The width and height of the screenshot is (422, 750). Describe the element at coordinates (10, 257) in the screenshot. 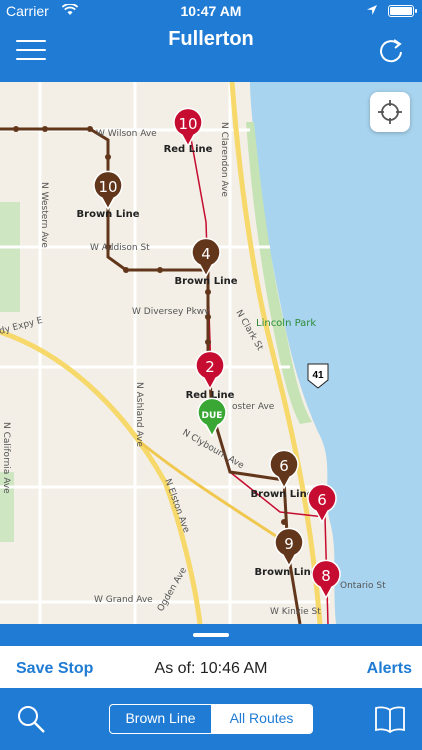

I see `park-west` at that location.